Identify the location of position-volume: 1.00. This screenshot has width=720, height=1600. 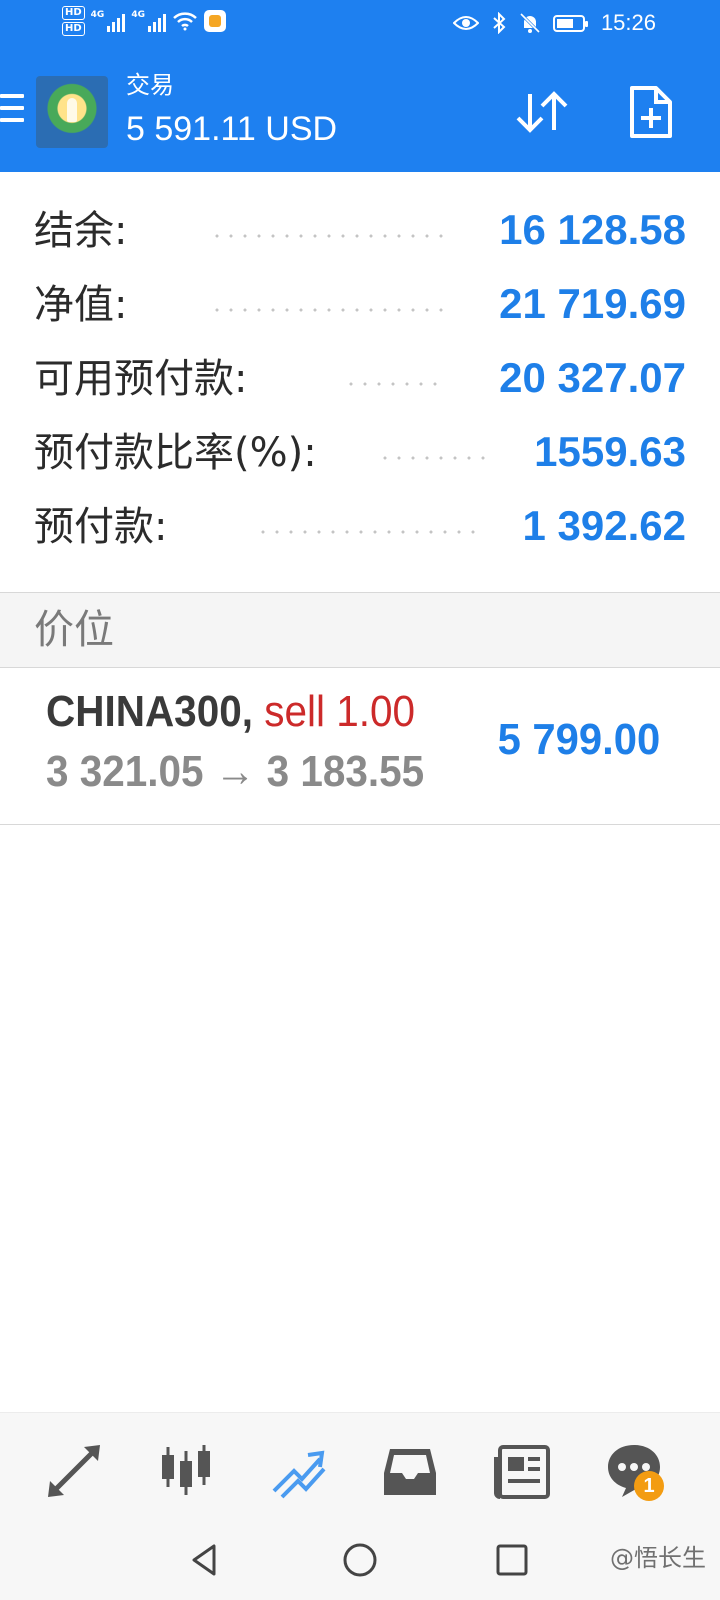
(376, 711).